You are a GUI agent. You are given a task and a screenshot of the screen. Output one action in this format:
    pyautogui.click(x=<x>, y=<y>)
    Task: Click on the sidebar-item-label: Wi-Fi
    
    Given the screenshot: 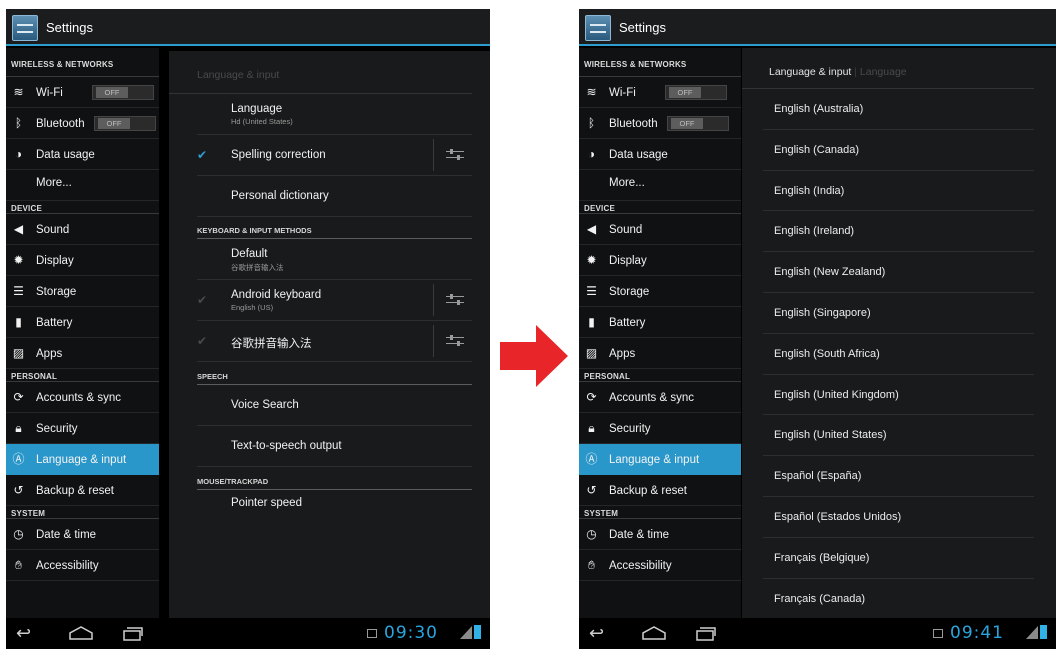 What is the action you would take?
    pyautogui.click(x=622, y=93)
    